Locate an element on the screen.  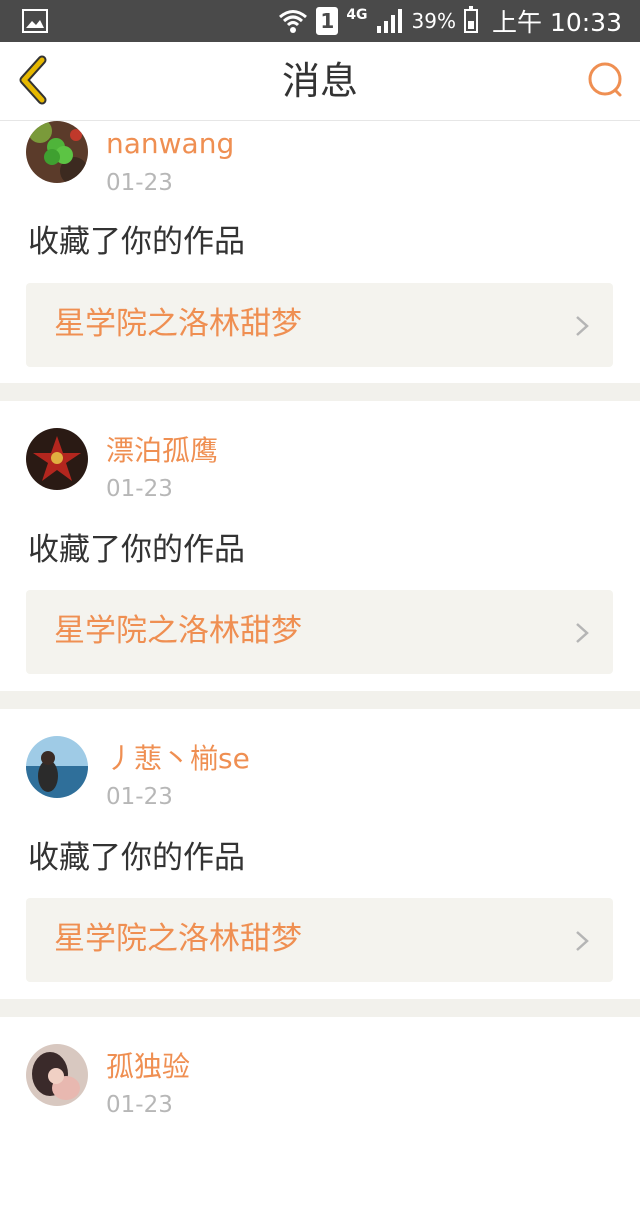
app-header: 消息 is located at coordinates (320, 81).